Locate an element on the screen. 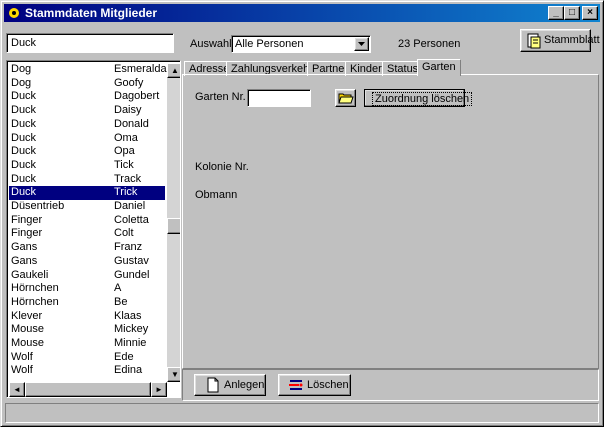  member-first-name: Esmeralda is located at coordinates (140, 69).